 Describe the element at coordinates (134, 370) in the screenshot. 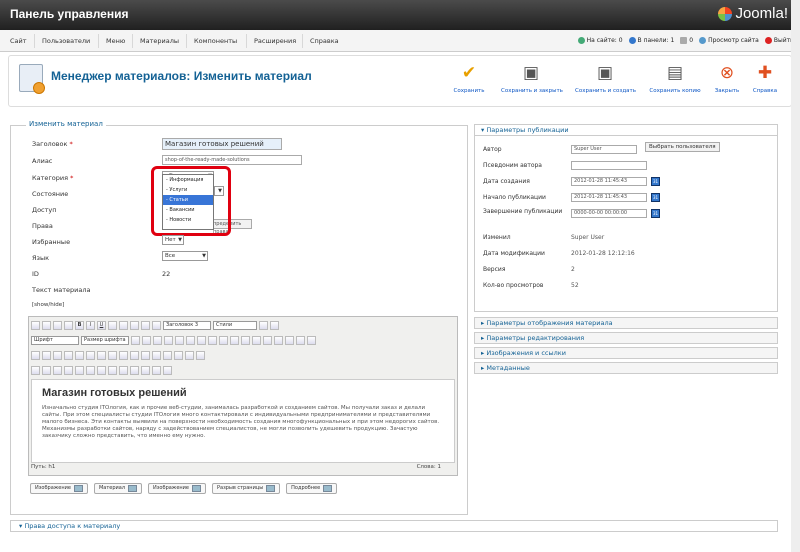

I see `ins-icon` at that location.